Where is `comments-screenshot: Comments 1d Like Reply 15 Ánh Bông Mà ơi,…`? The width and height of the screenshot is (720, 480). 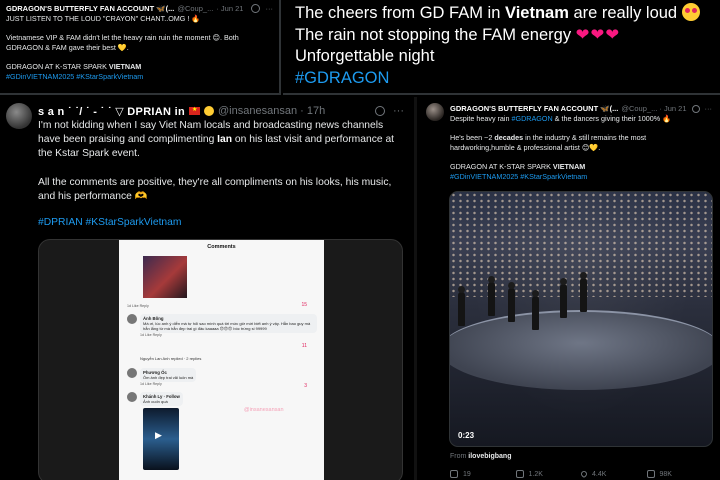
comments-screenshot: Comments 1d Like Reply 15 Ánh Bông Mà ơi,… is located at coordinates (221, 360).